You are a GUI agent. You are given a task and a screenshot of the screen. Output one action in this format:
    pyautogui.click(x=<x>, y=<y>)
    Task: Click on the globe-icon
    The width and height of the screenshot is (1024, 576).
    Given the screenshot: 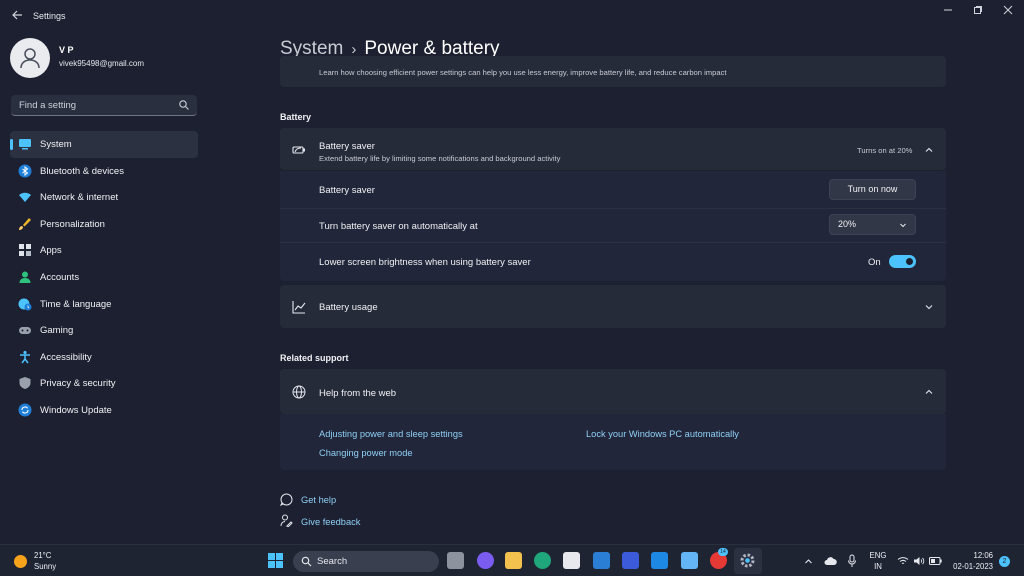 What is the action you would take?
    pyautogui.click(x=299, y=392)
    